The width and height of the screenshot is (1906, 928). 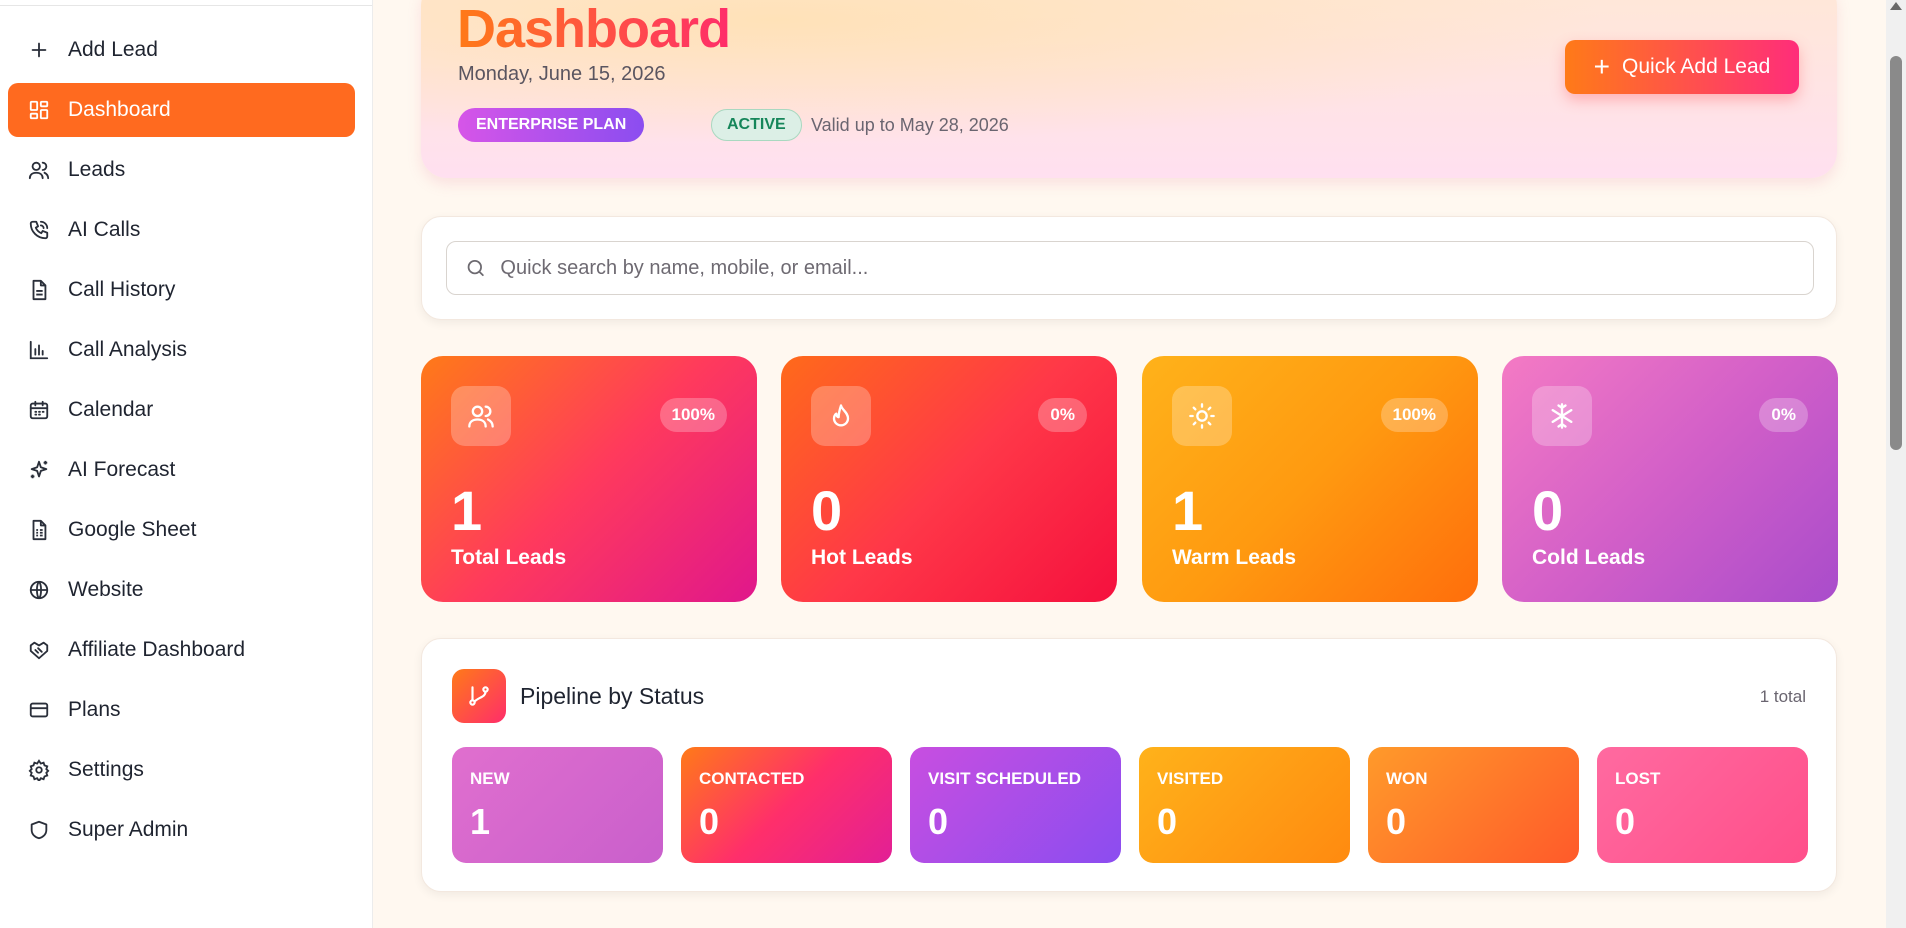 What do you see at coordinates (1015, 805) in the screenshot?
I see `pipeline-status-visit-scheduled: VISIT SCHEDULED 0` at bounding box center [1015, 805].